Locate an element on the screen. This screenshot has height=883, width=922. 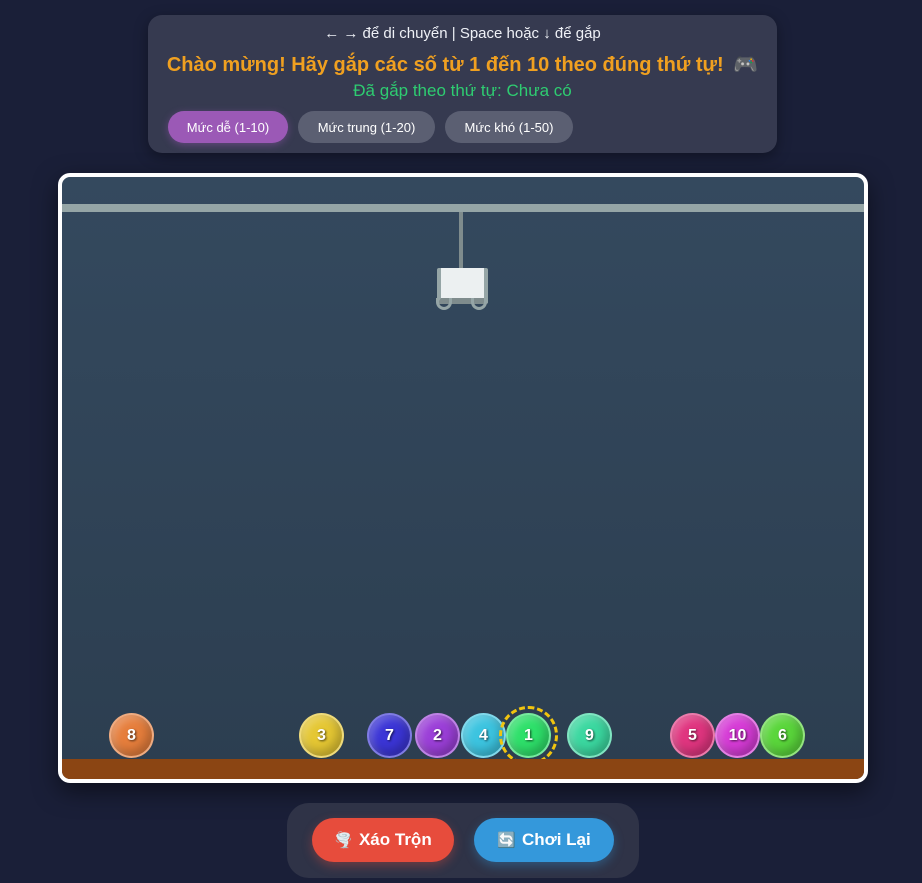
ball: 3 is located at coordinates (321, 735).